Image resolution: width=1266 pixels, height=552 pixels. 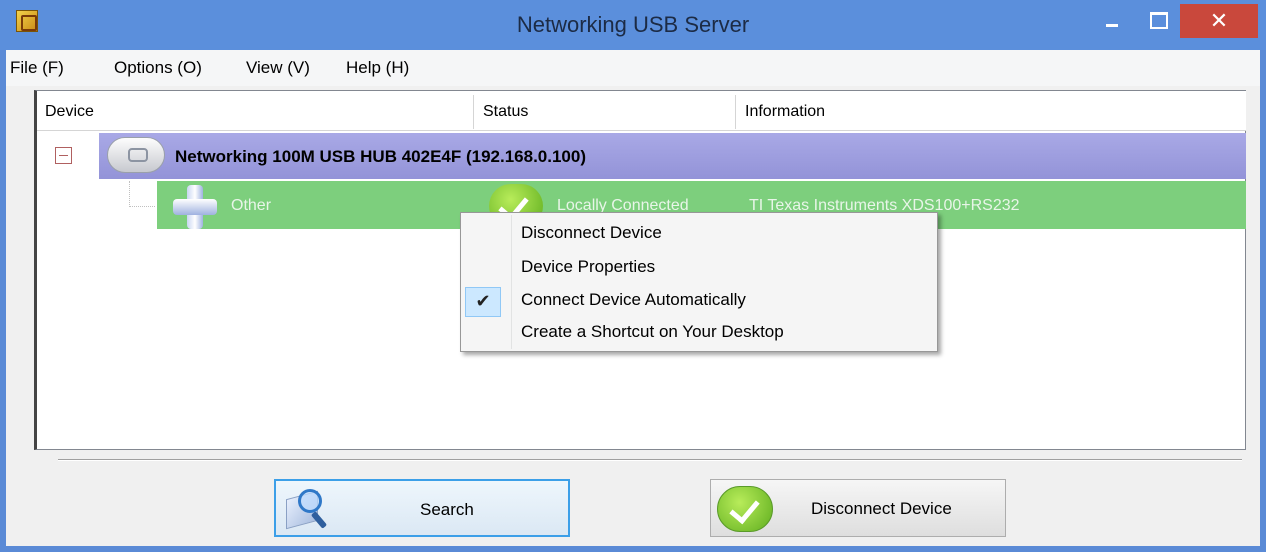 I want to click on disconnect-button-label: Disconnect Device, so click(x=881, y=508).